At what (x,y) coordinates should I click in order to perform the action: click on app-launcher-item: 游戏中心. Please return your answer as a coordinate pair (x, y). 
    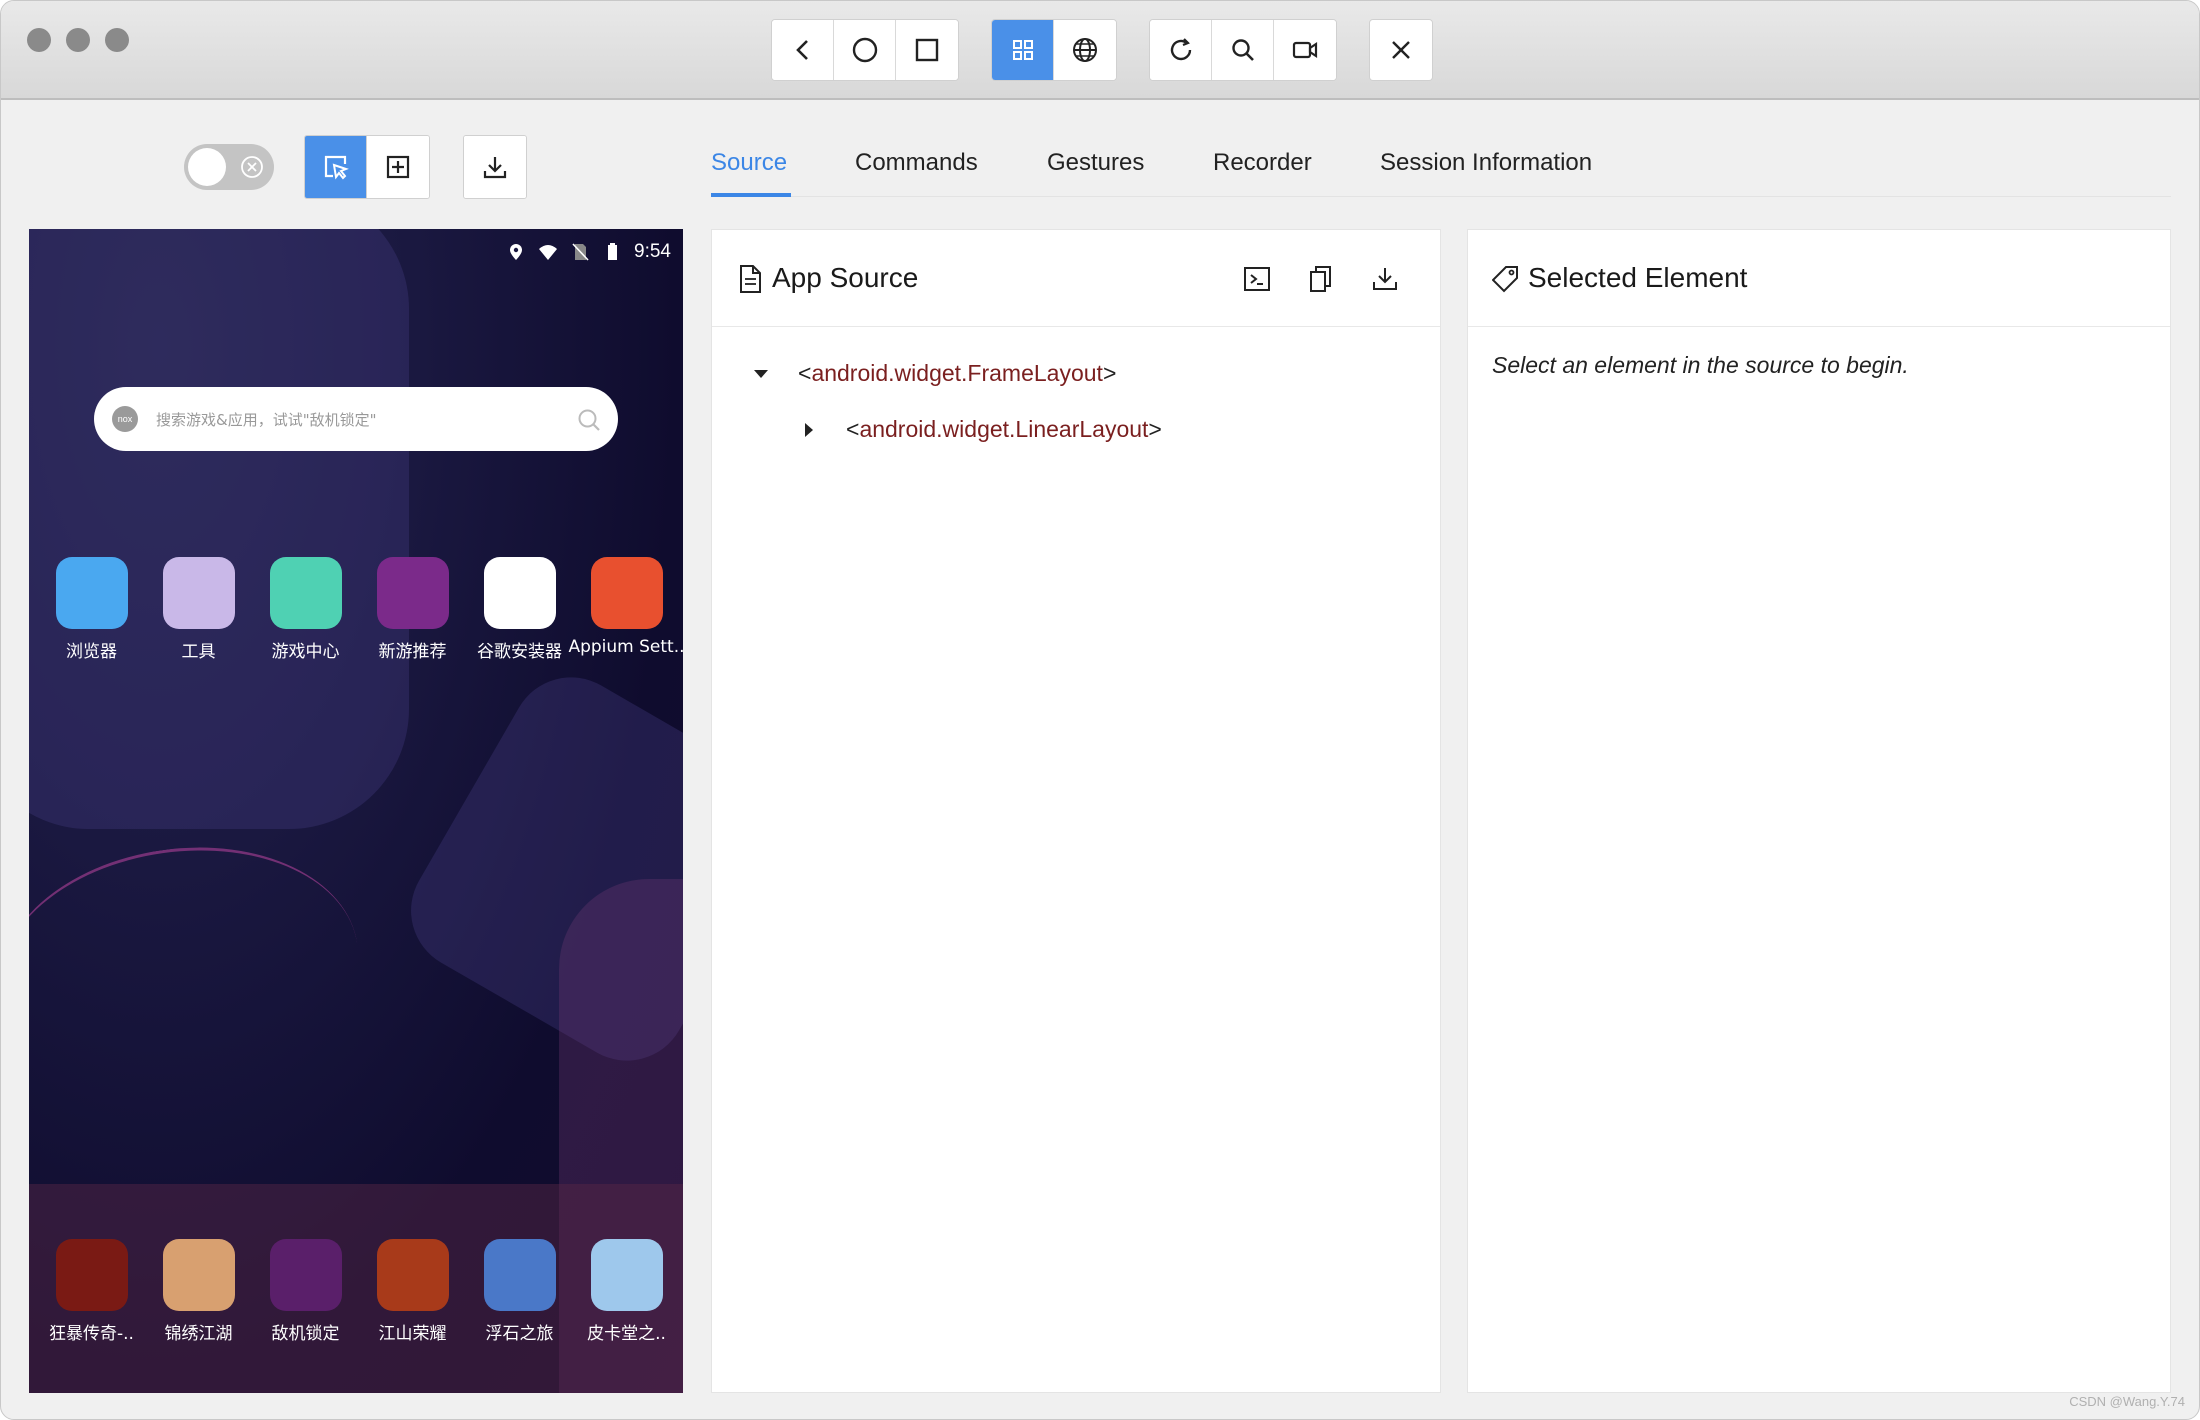
    Looking at the image, I should click on (305, 609).